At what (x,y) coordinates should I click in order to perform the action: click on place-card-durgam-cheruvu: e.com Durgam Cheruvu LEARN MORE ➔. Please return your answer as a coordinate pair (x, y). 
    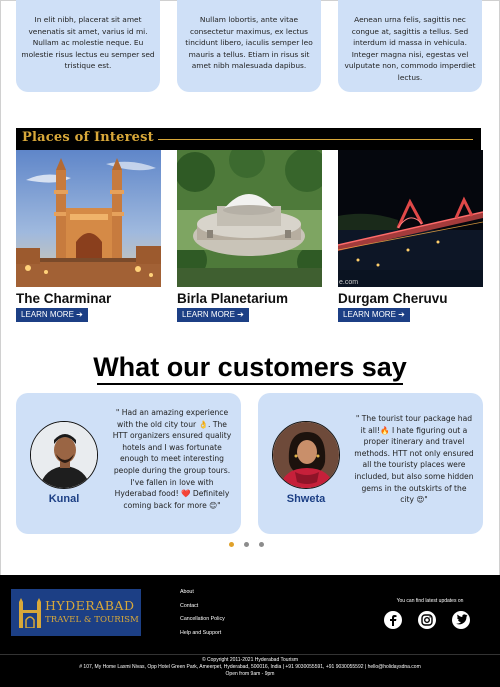
    Looking at the image, I should click on (410, 237).